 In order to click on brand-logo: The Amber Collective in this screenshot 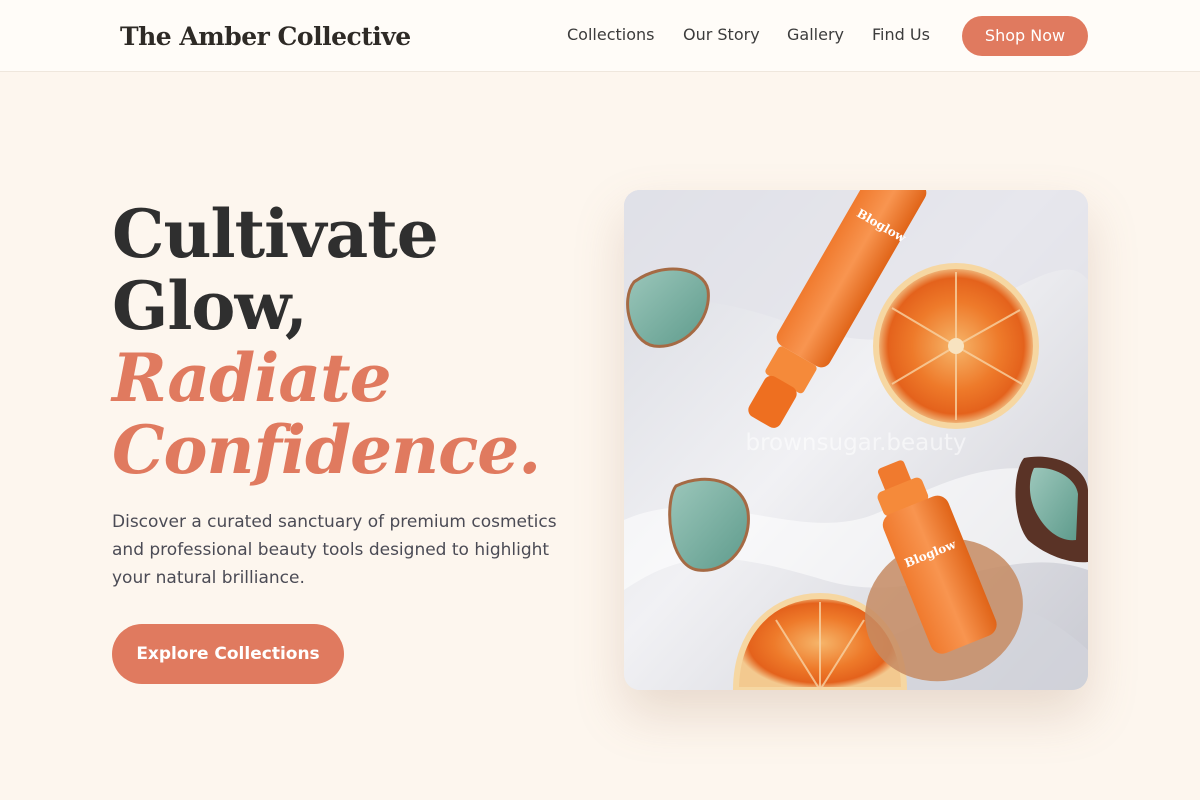, I will do `click(265, 37)`.